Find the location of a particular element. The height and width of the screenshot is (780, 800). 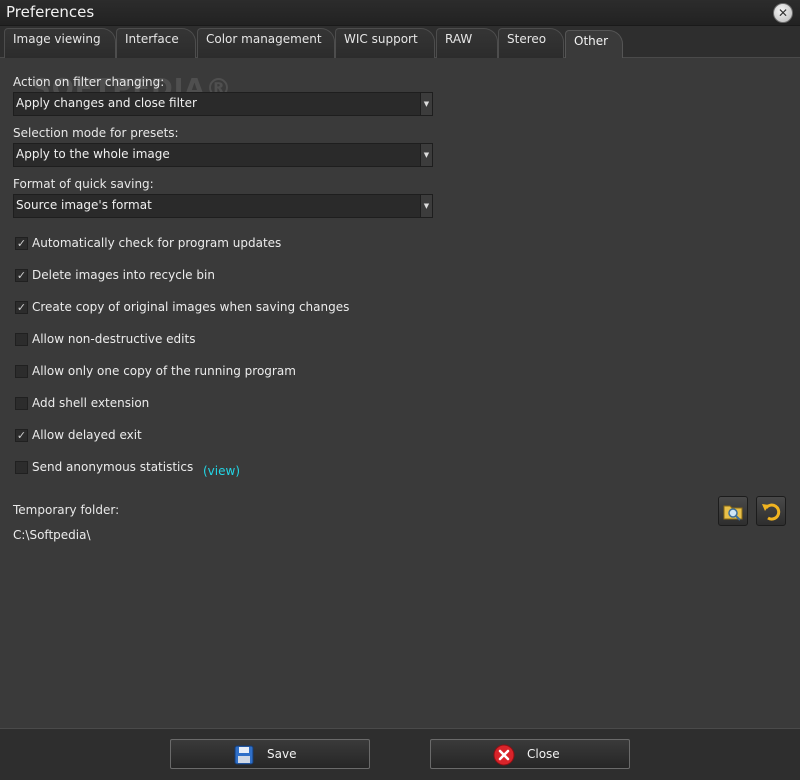

close-button-label: Close is located at coordinates (543, 754).